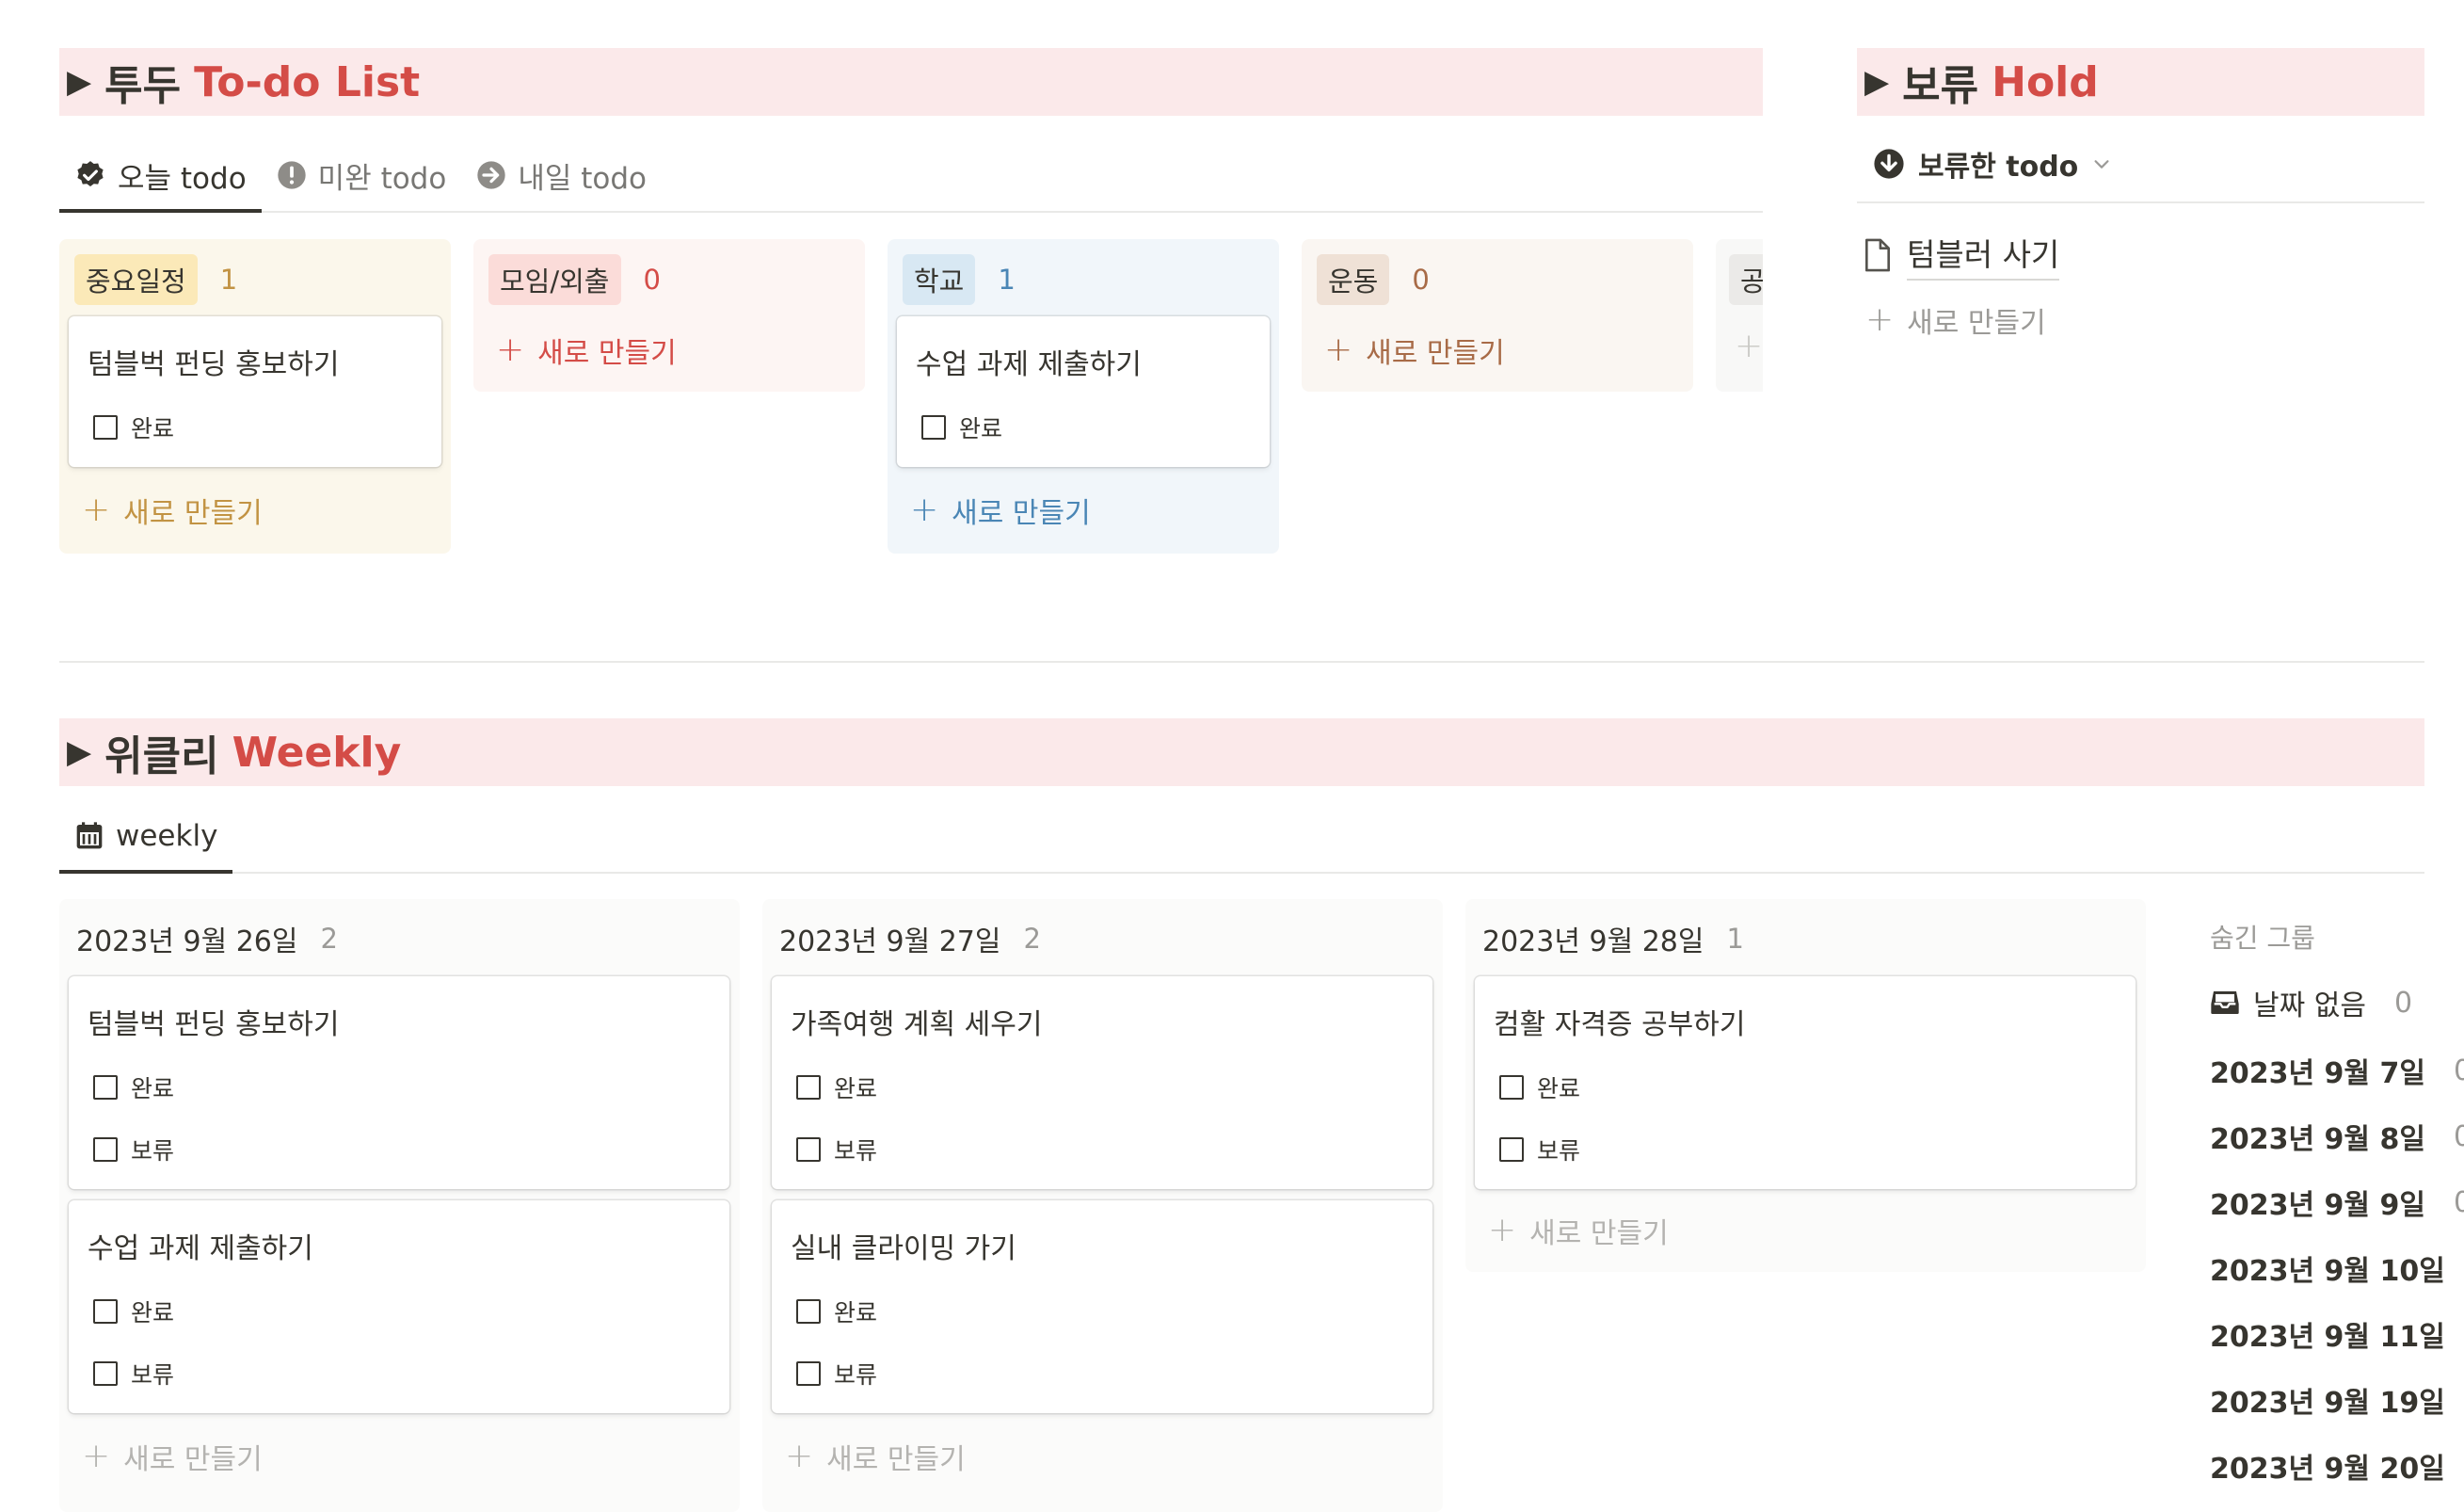 Image resolution: width=2464 pixels, height=1512 pixels. I want to click on card-title: 컴활 자격증 공부하기, so click(1620, 1024).